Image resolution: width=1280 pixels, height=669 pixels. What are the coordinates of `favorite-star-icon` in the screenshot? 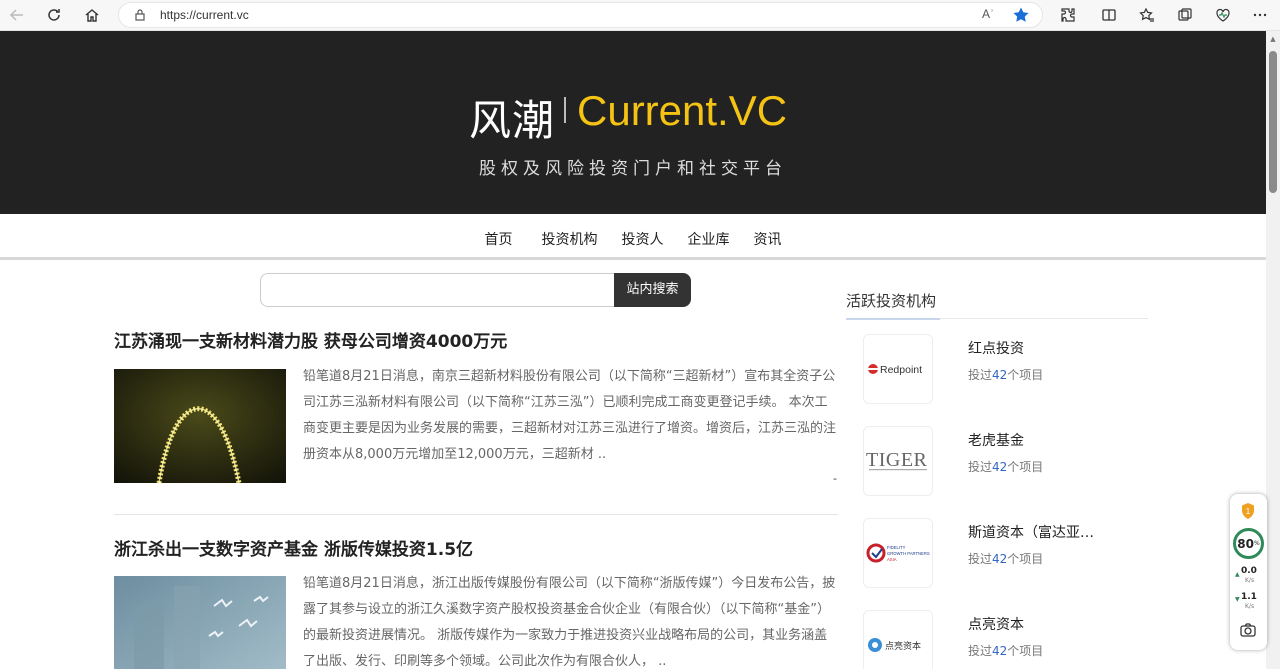 It's located at (1021, 15).